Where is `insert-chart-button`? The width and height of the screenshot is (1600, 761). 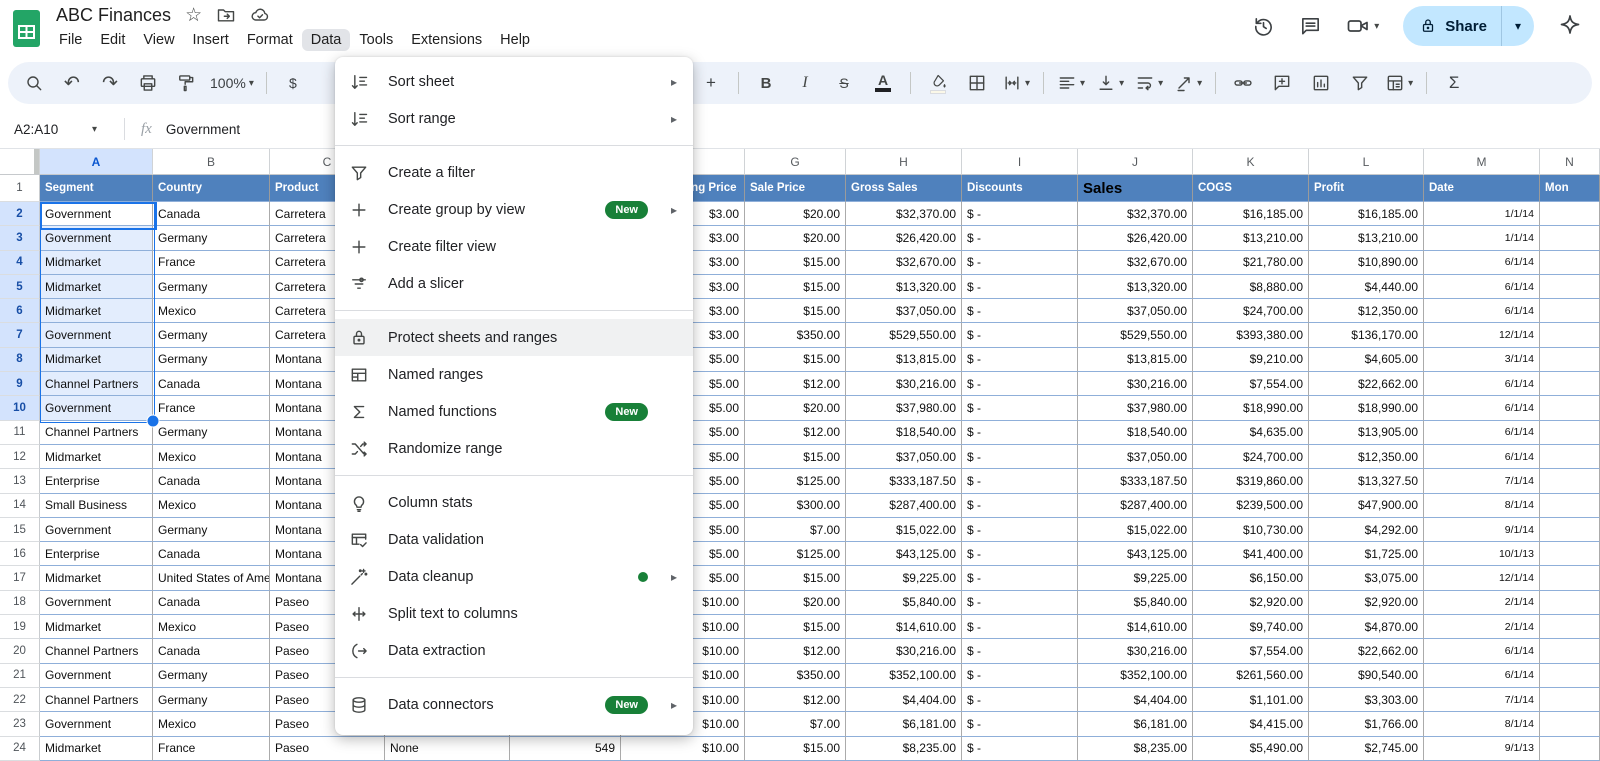
insert-chart-button is located at coordinates (1321, 83).